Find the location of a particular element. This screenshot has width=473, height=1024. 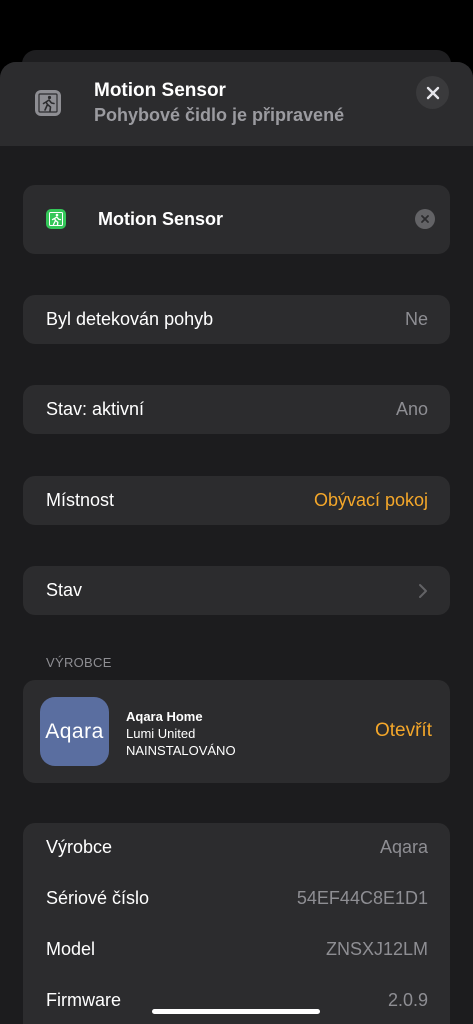

clear-icon is located at coordinates (425, 219).